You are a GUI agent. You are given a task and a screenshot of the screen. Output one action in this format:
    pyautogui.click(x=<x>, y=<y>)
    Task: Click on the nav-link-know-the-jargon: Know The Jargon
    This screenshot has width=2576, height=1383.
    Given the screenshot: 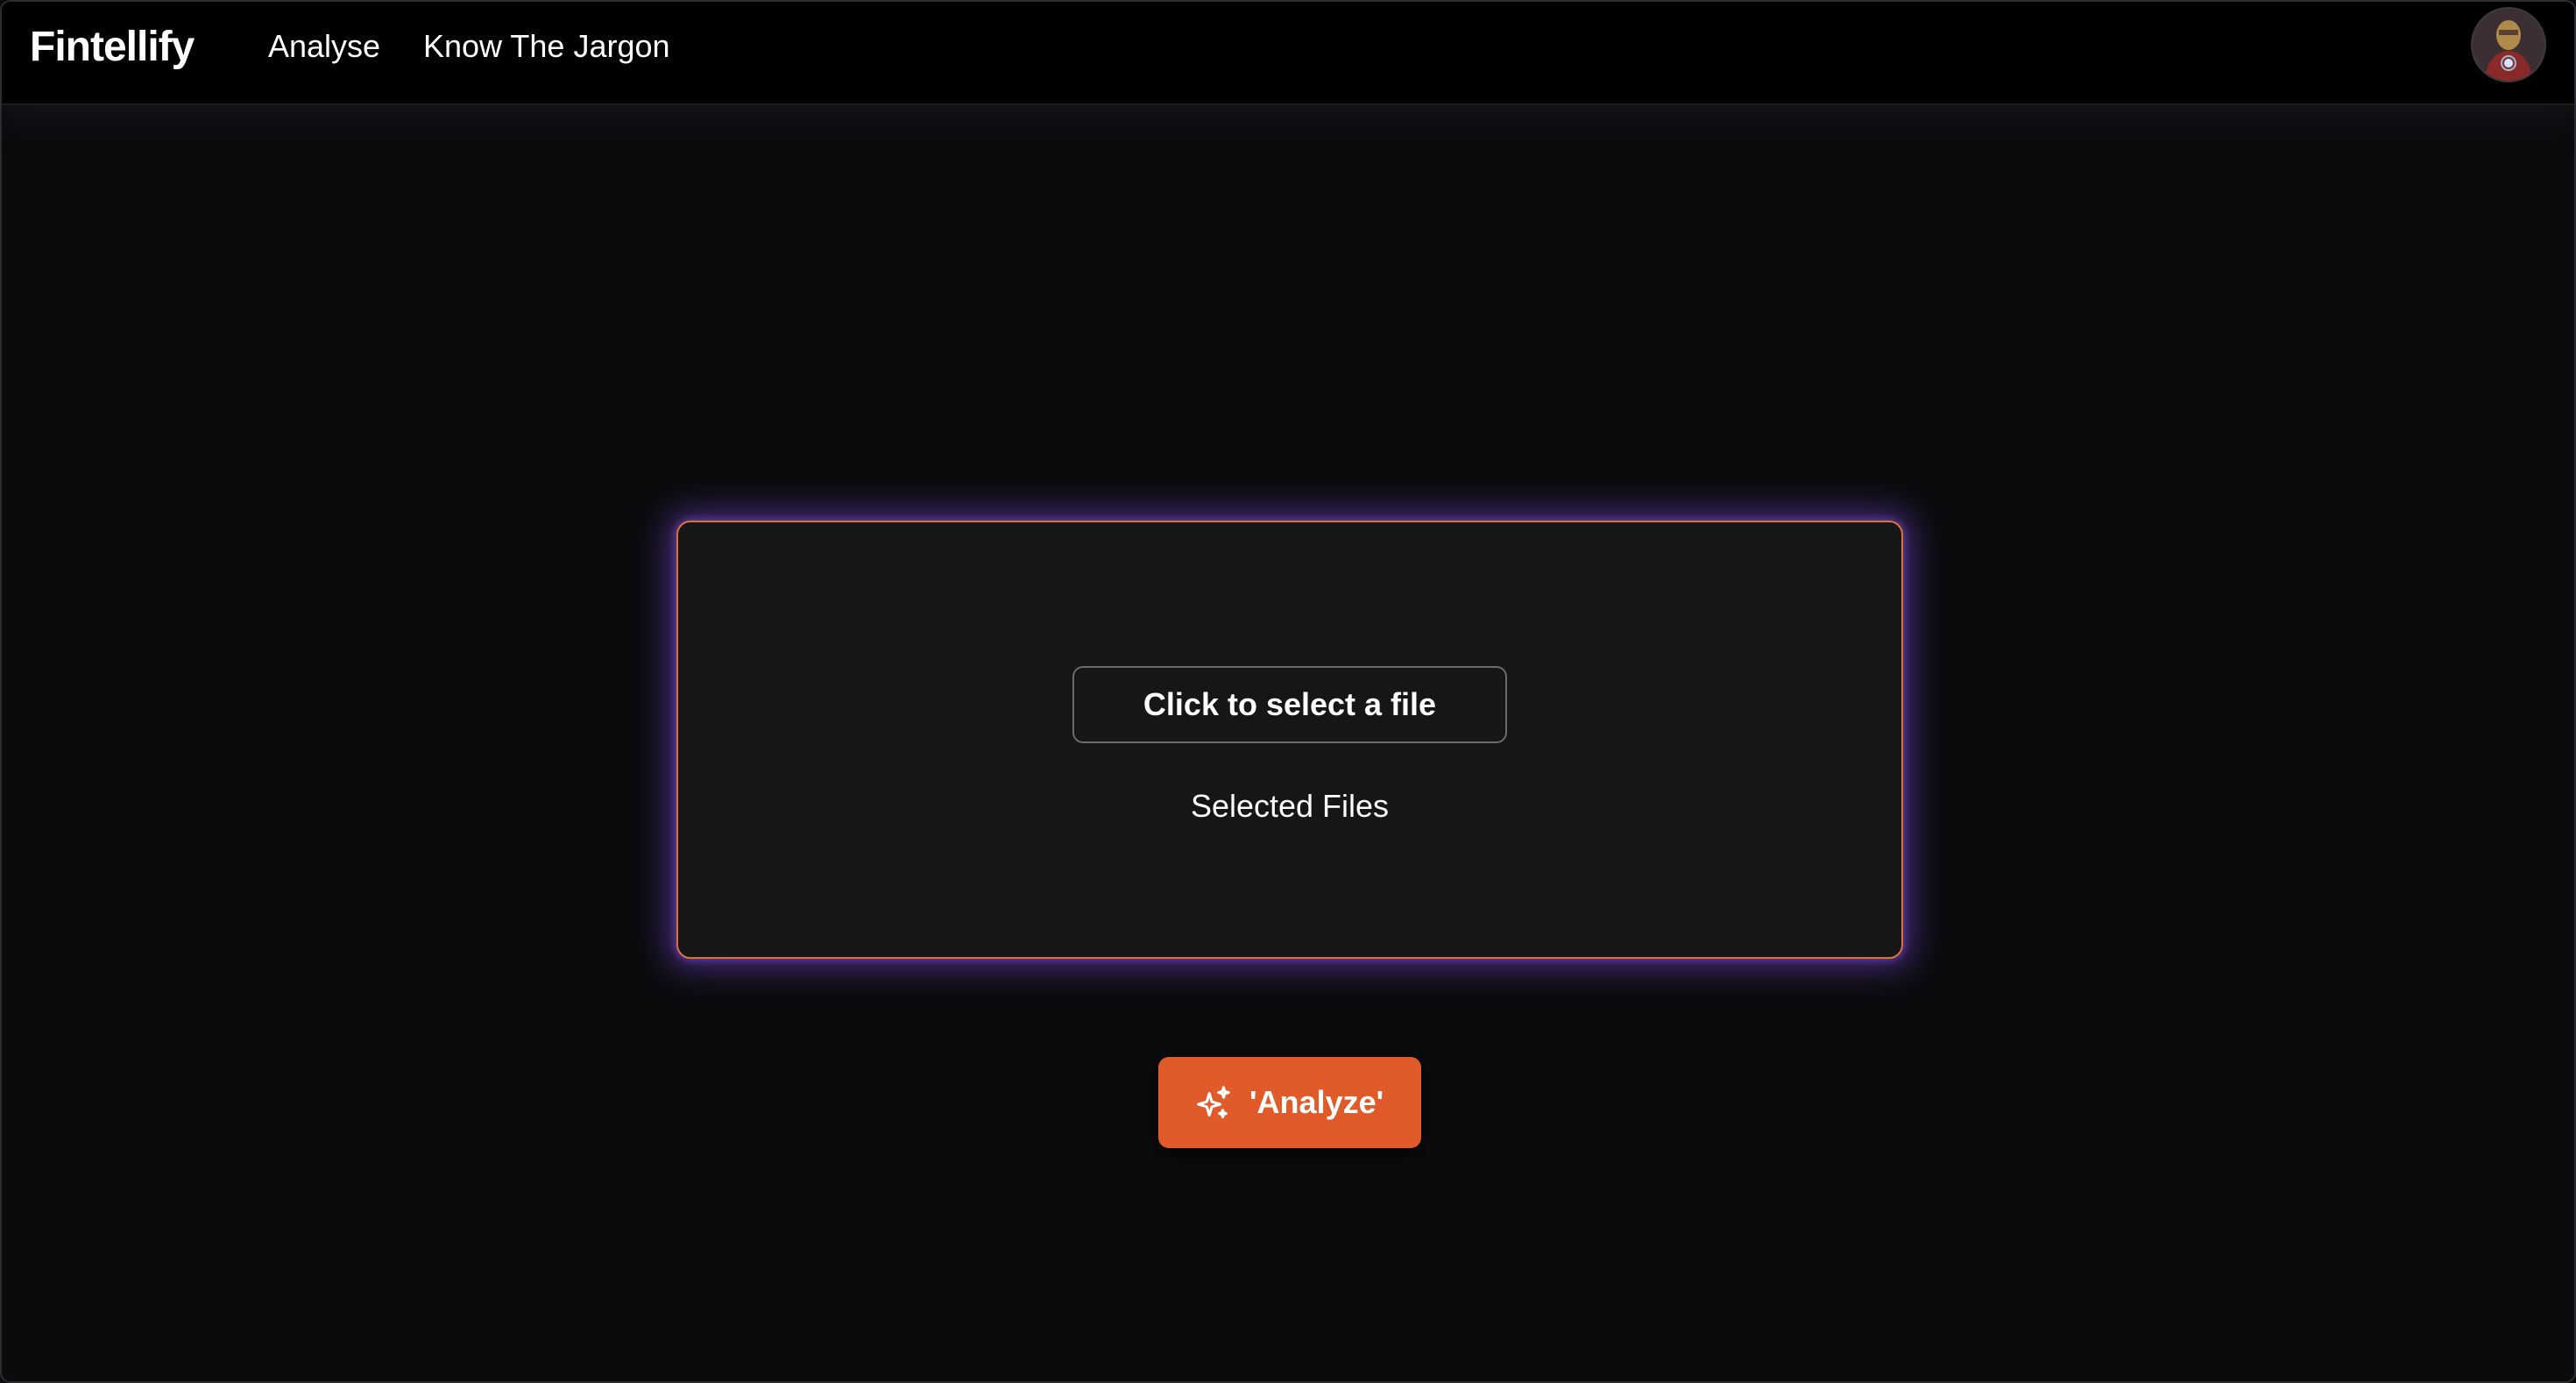 What is the action you would take?
    pyautogui.click(x=546, y=46)
    